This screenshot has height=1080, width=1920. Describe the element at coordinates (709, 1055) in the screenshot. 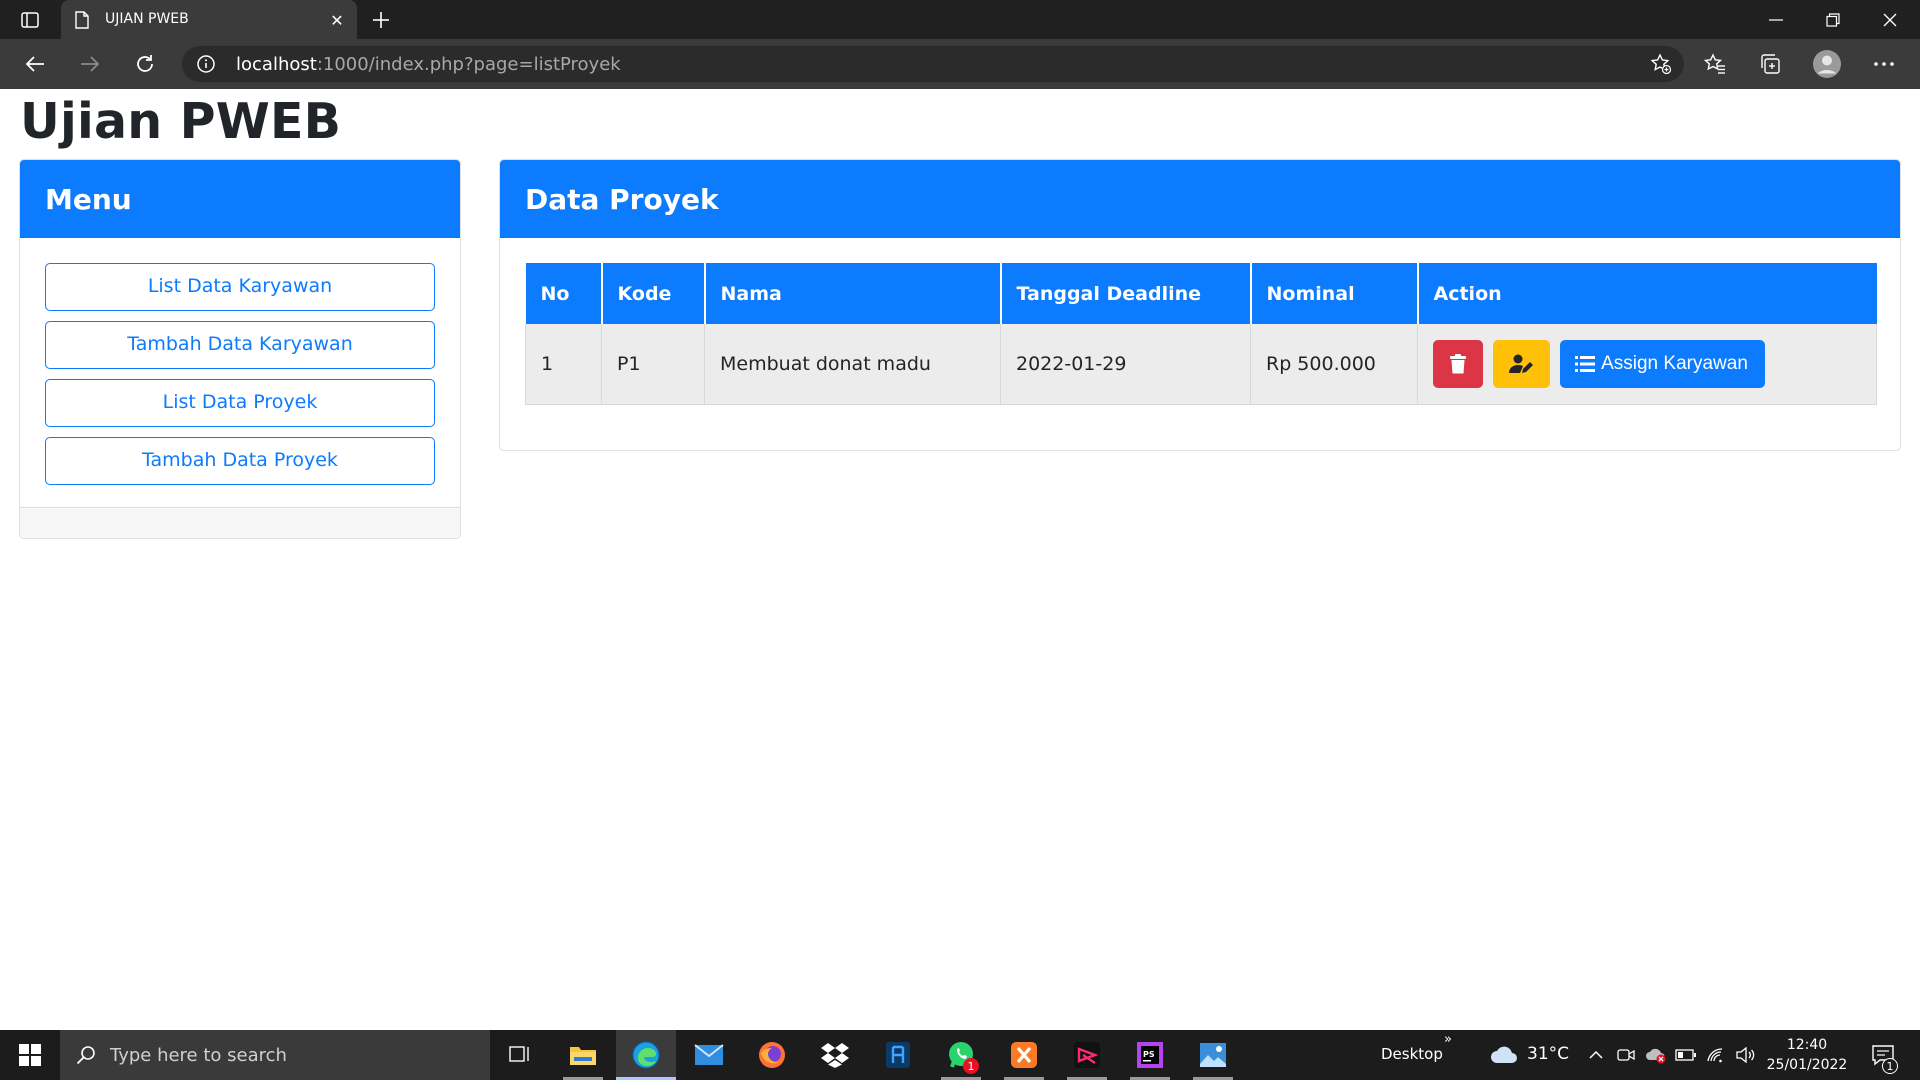

I see `mail-icon` at that location.